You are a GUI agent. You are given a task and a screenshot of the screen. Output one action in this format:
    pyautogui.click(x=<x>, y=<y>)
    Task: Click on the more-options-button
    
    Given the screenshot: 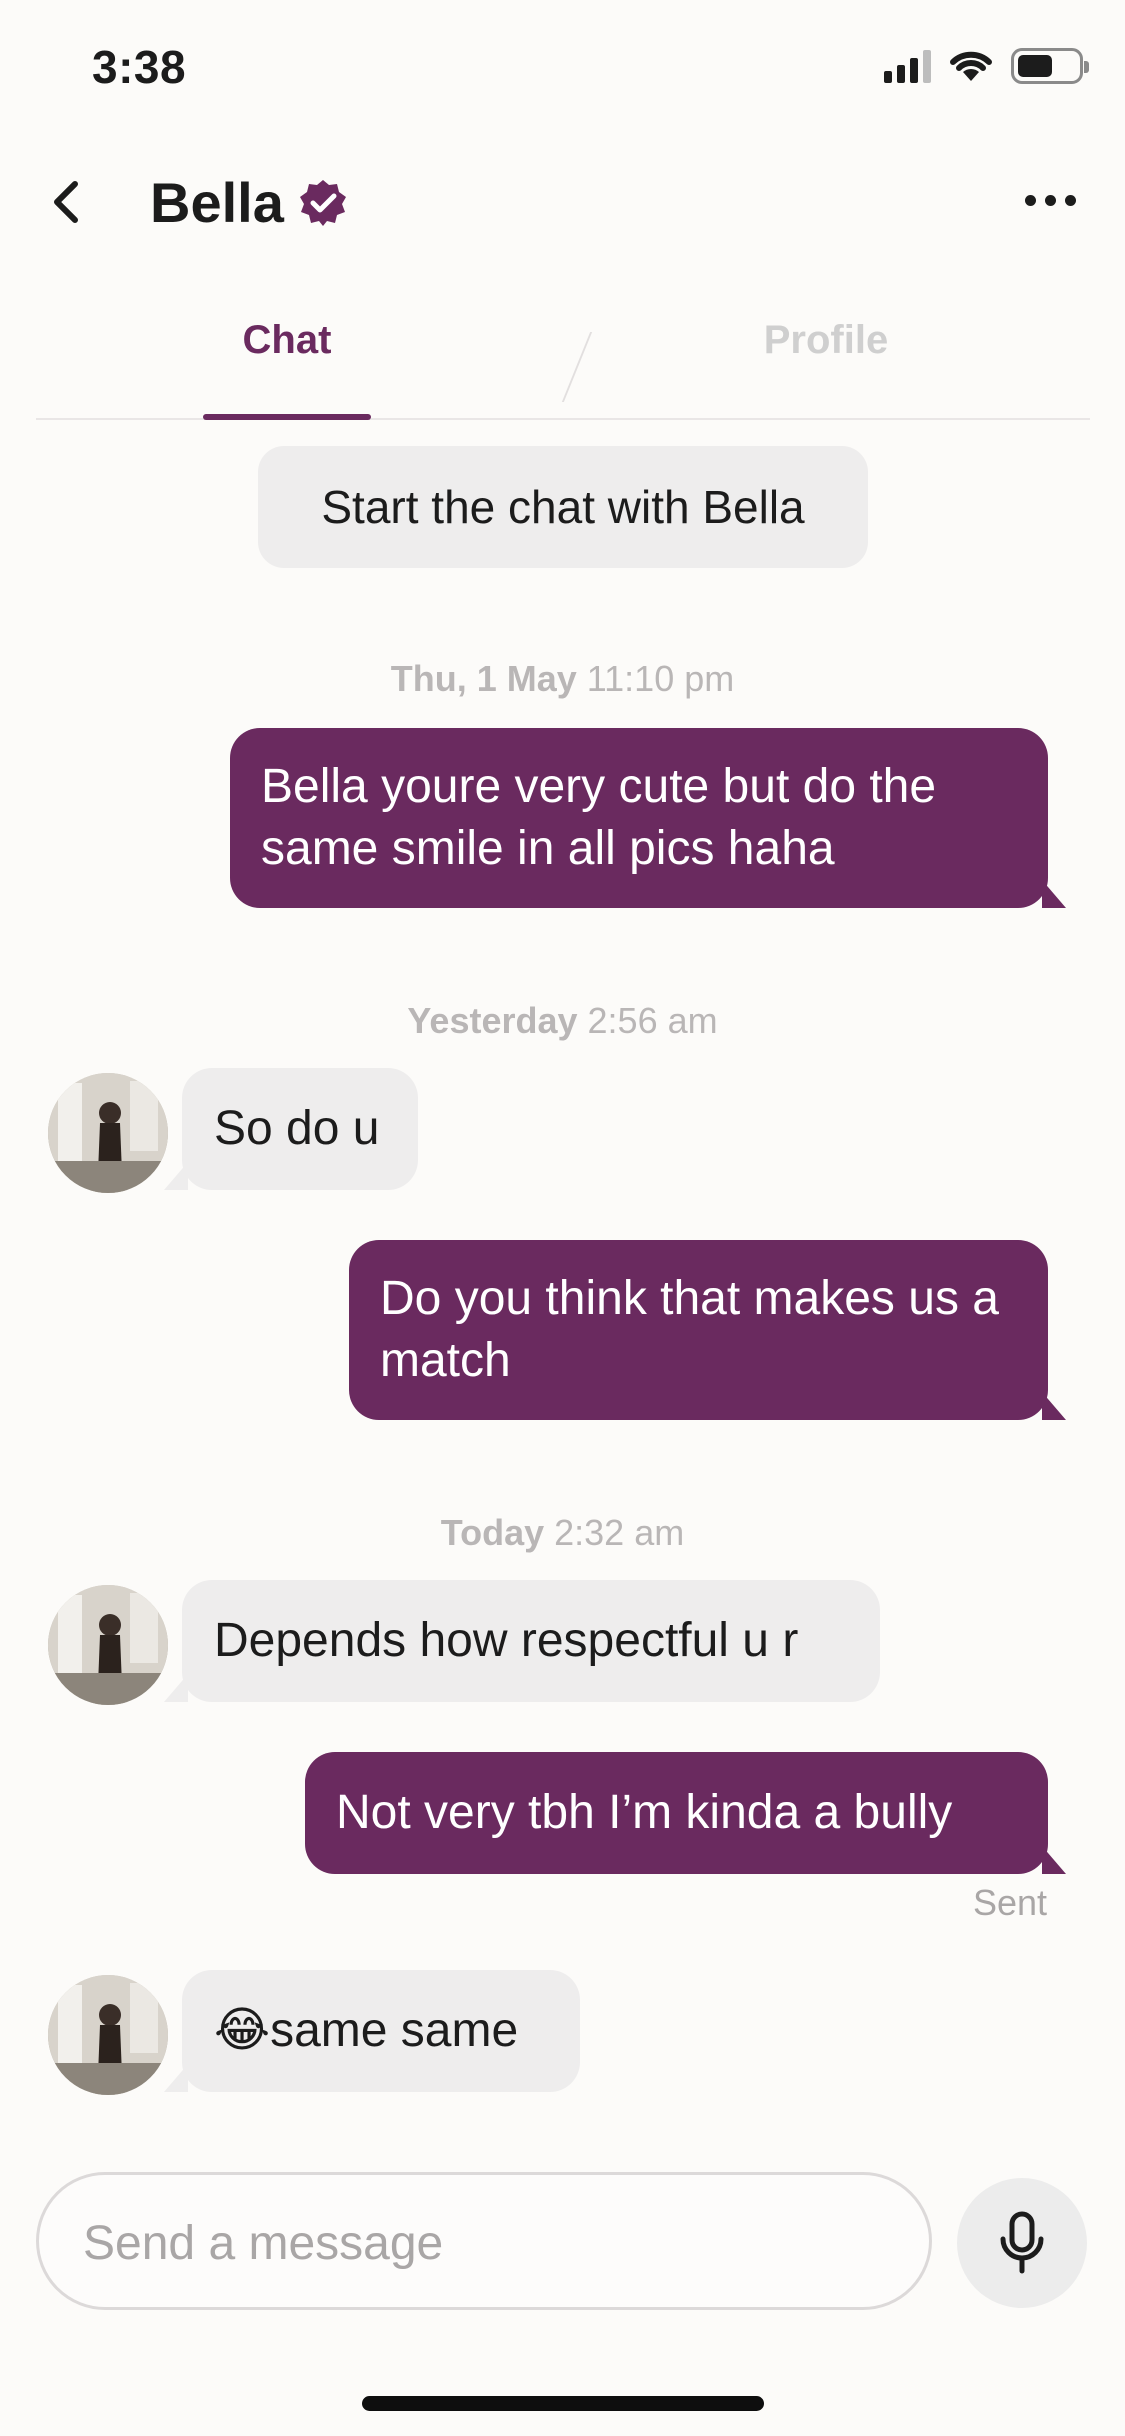 What is the action you would take?
    pyautogui.click(x=1050, y=200)
    